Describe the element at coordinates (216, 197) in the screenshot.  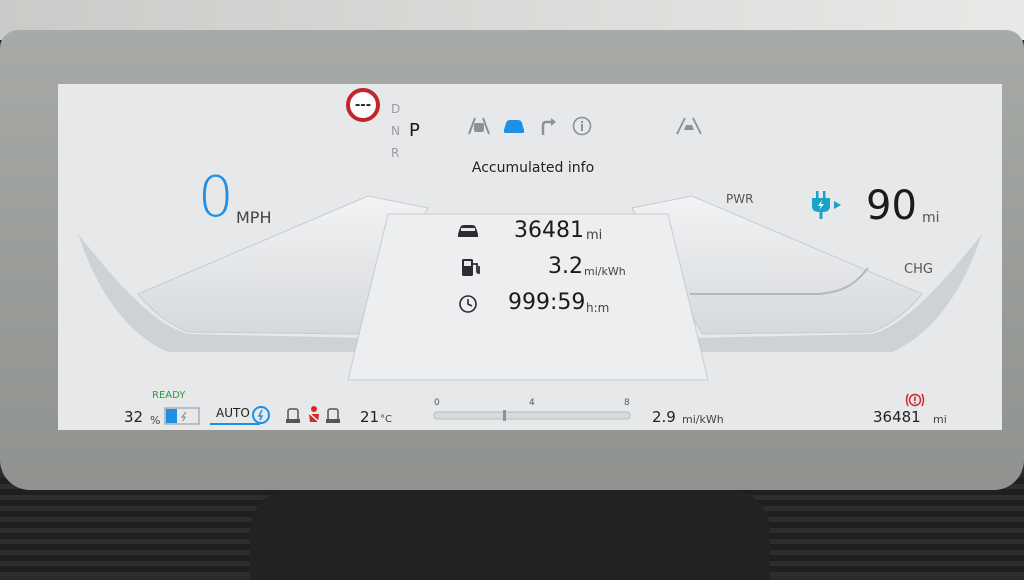
I see `speed-value: 0` at that location.